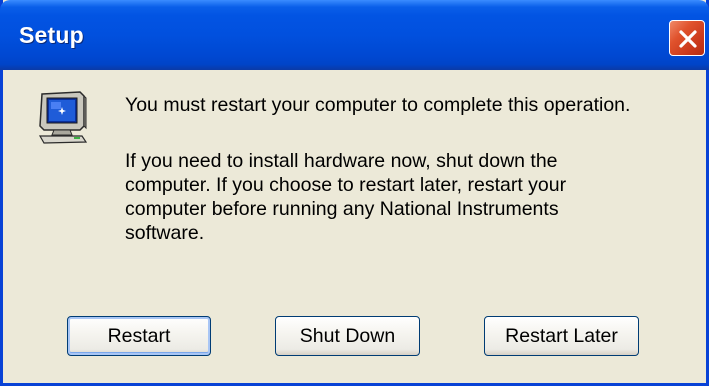  What do you see at coordinates (63, 117) in the screenshot?
I see `computer-monitor-icon` at bounding box center [63, 117].